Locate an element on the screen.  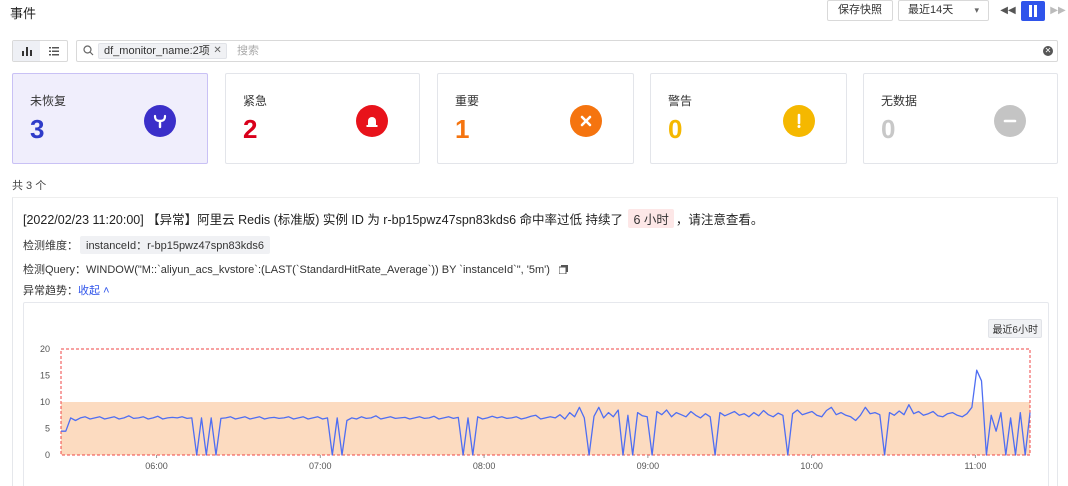
search-input is located at coordinates (627, 51).